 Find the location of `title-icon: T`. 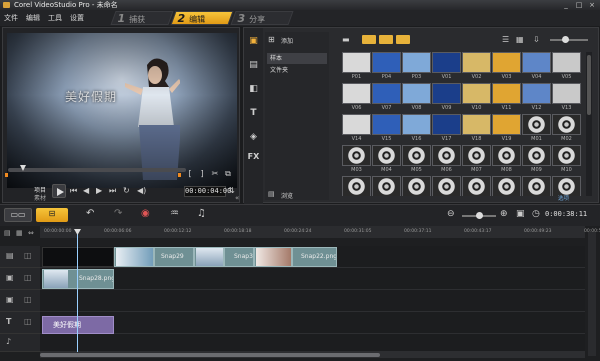

title-icon: T is located at coordinates (253, 115).